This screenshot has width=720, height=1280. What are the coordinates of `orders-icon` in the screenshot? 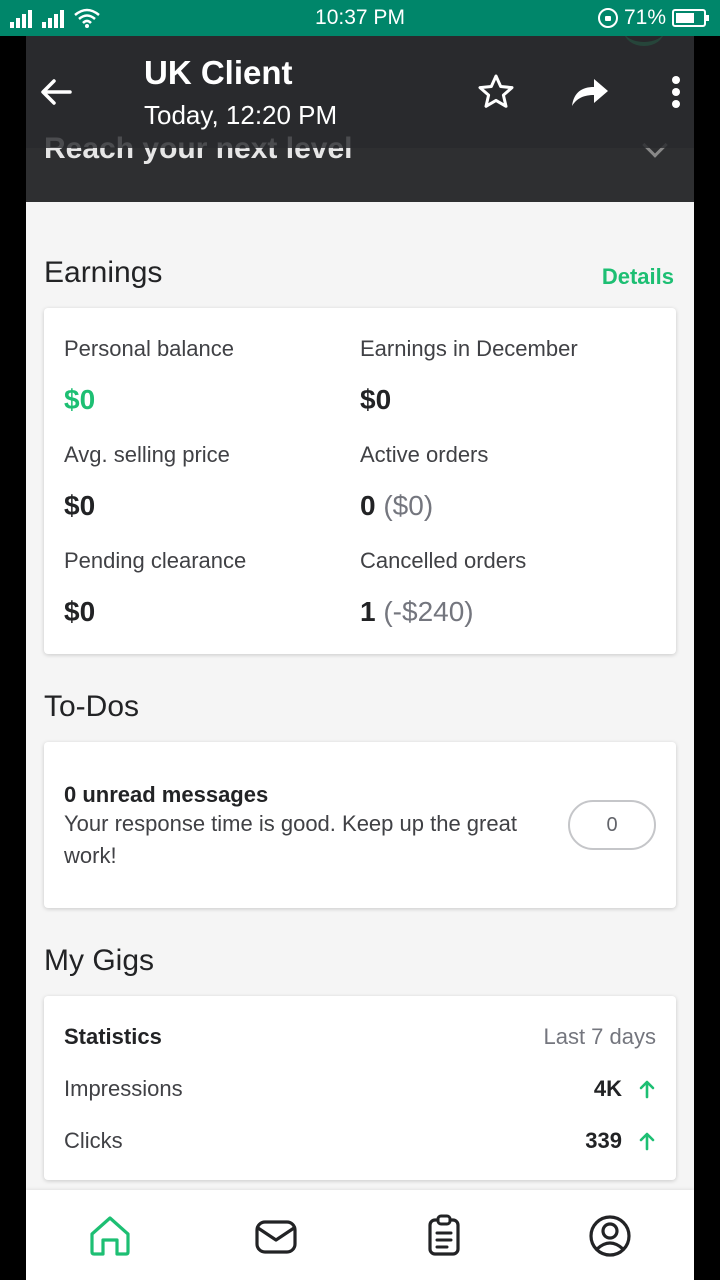 It's located at (444, 1236).